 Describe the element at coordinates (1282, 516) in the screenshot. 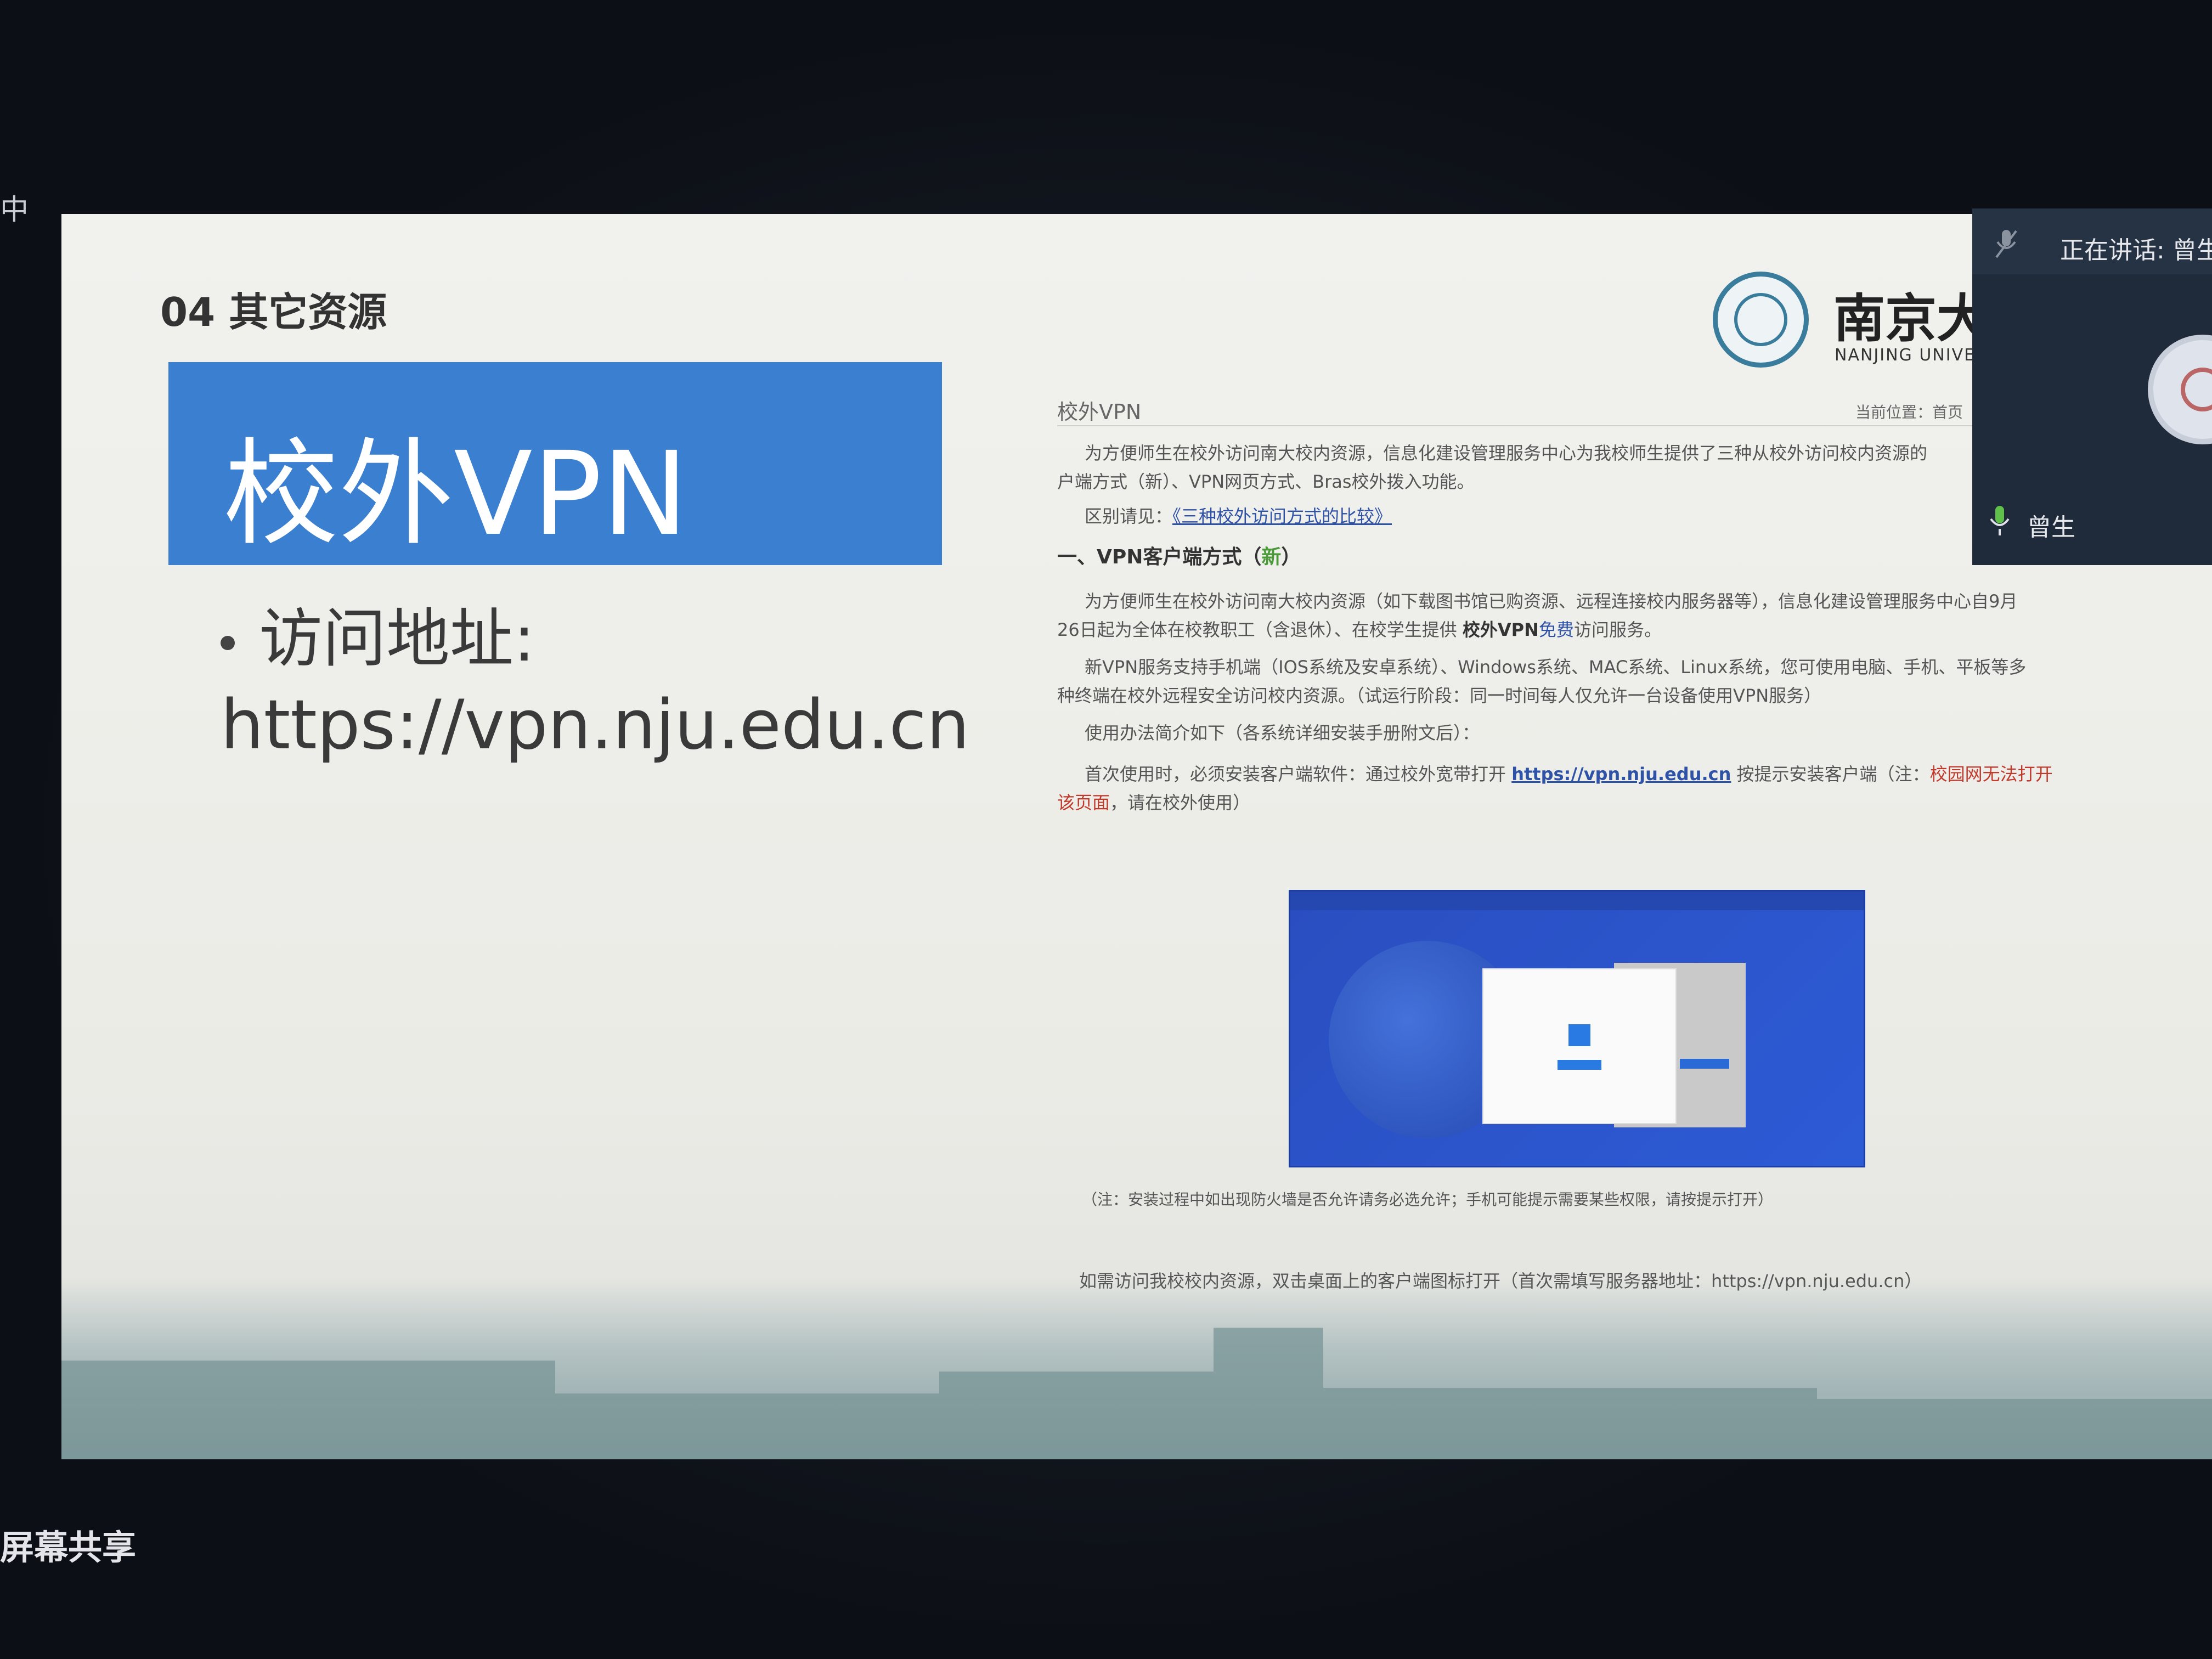

I see `compare-link: 《三种校外访问方式的比较》` at that location.